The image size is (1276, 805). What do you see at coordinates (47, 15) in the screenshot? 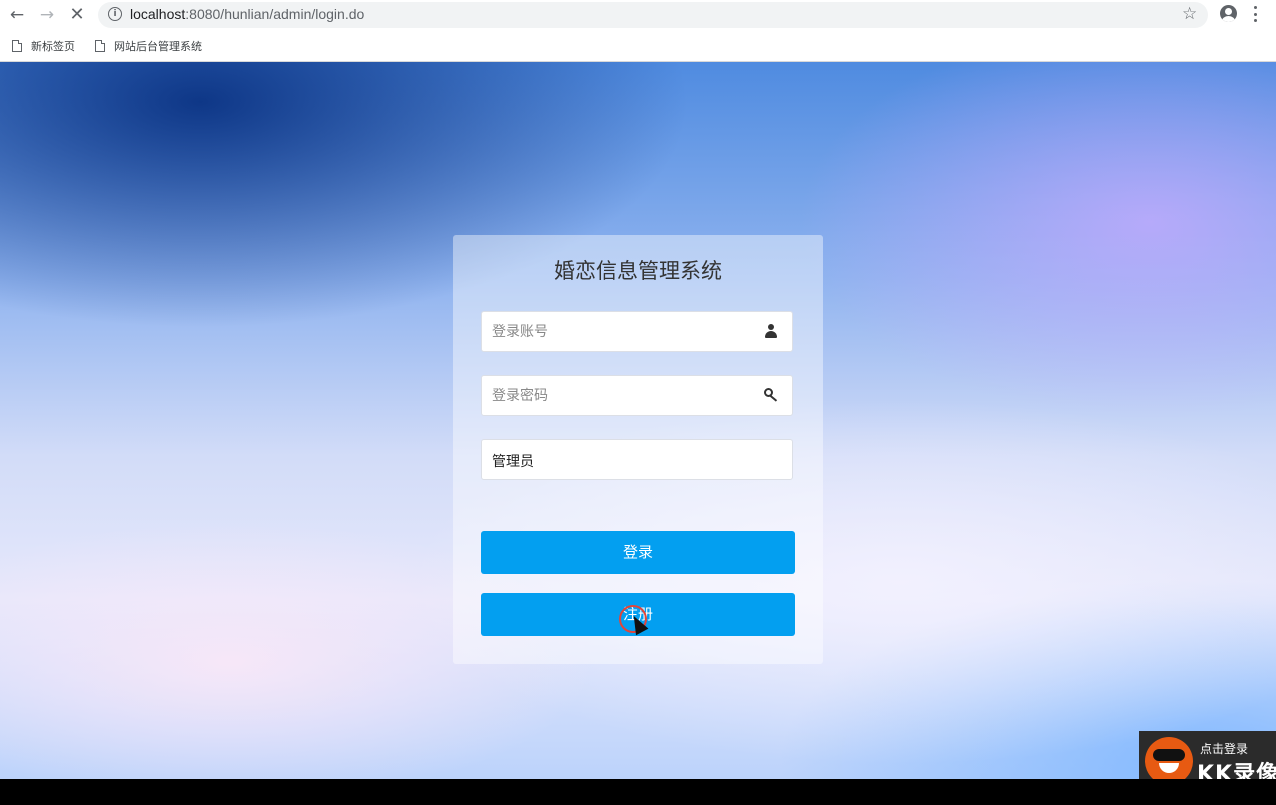
I see `forward-arrow-icon: →` at bounding box center [47, 15].